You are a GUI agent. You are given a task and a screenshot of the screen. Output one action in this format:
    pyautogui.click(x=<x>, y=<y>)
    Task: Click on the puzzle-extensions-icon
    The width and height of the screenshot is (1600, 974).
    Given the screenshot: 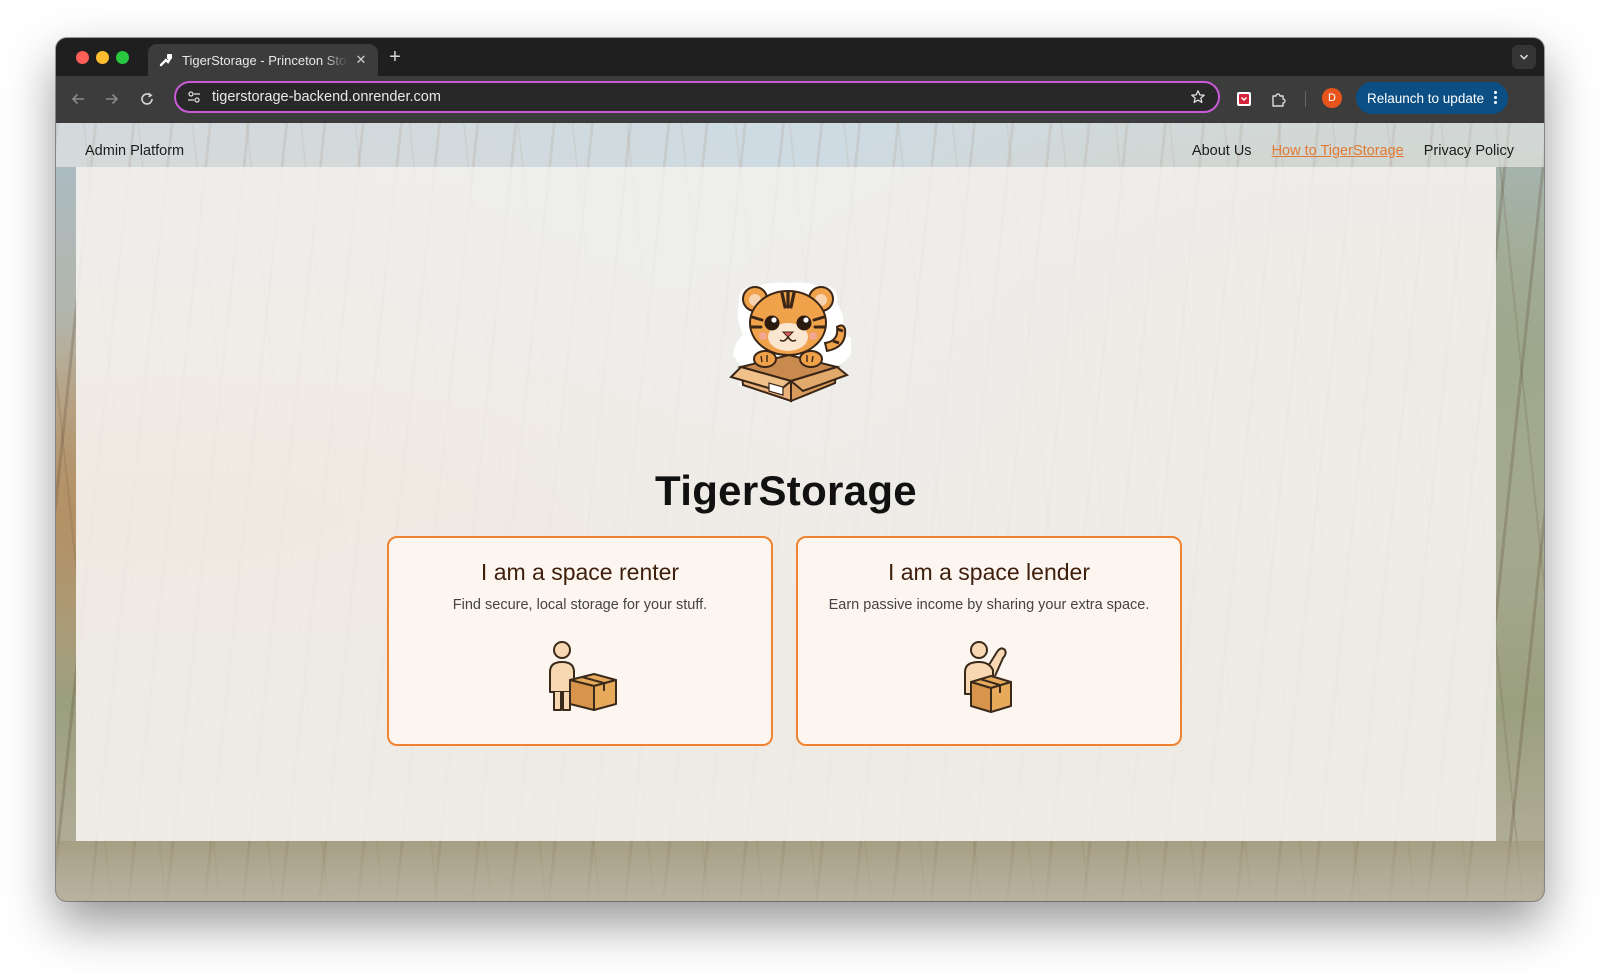 What is the action you would take?
    pyautogui.click(x=1279, y=99)
    